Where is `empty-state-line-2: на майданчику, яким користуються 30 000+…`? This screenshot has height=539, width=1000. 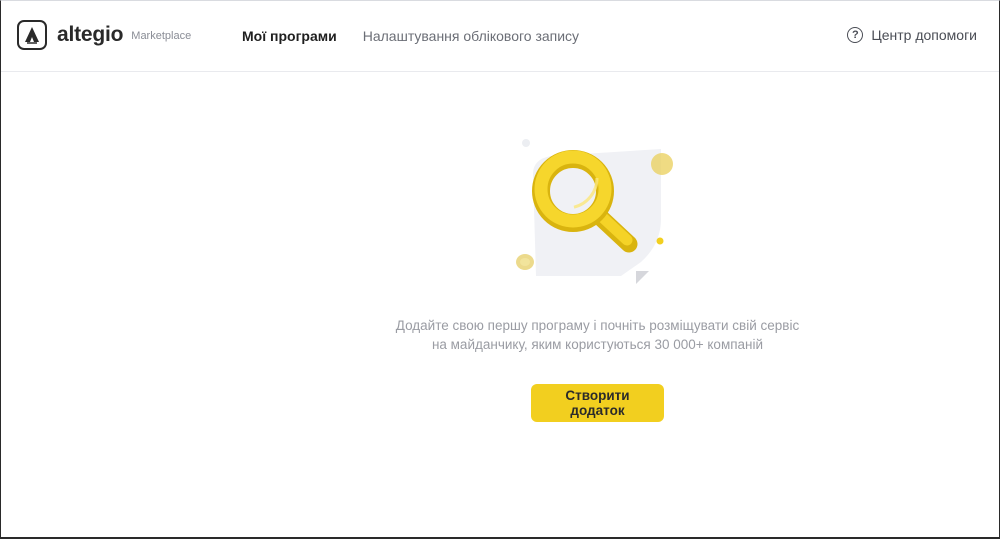 empty-state-line-2: на майданчику, яким користуються 30 000+… is located at coordinates (597, 344).